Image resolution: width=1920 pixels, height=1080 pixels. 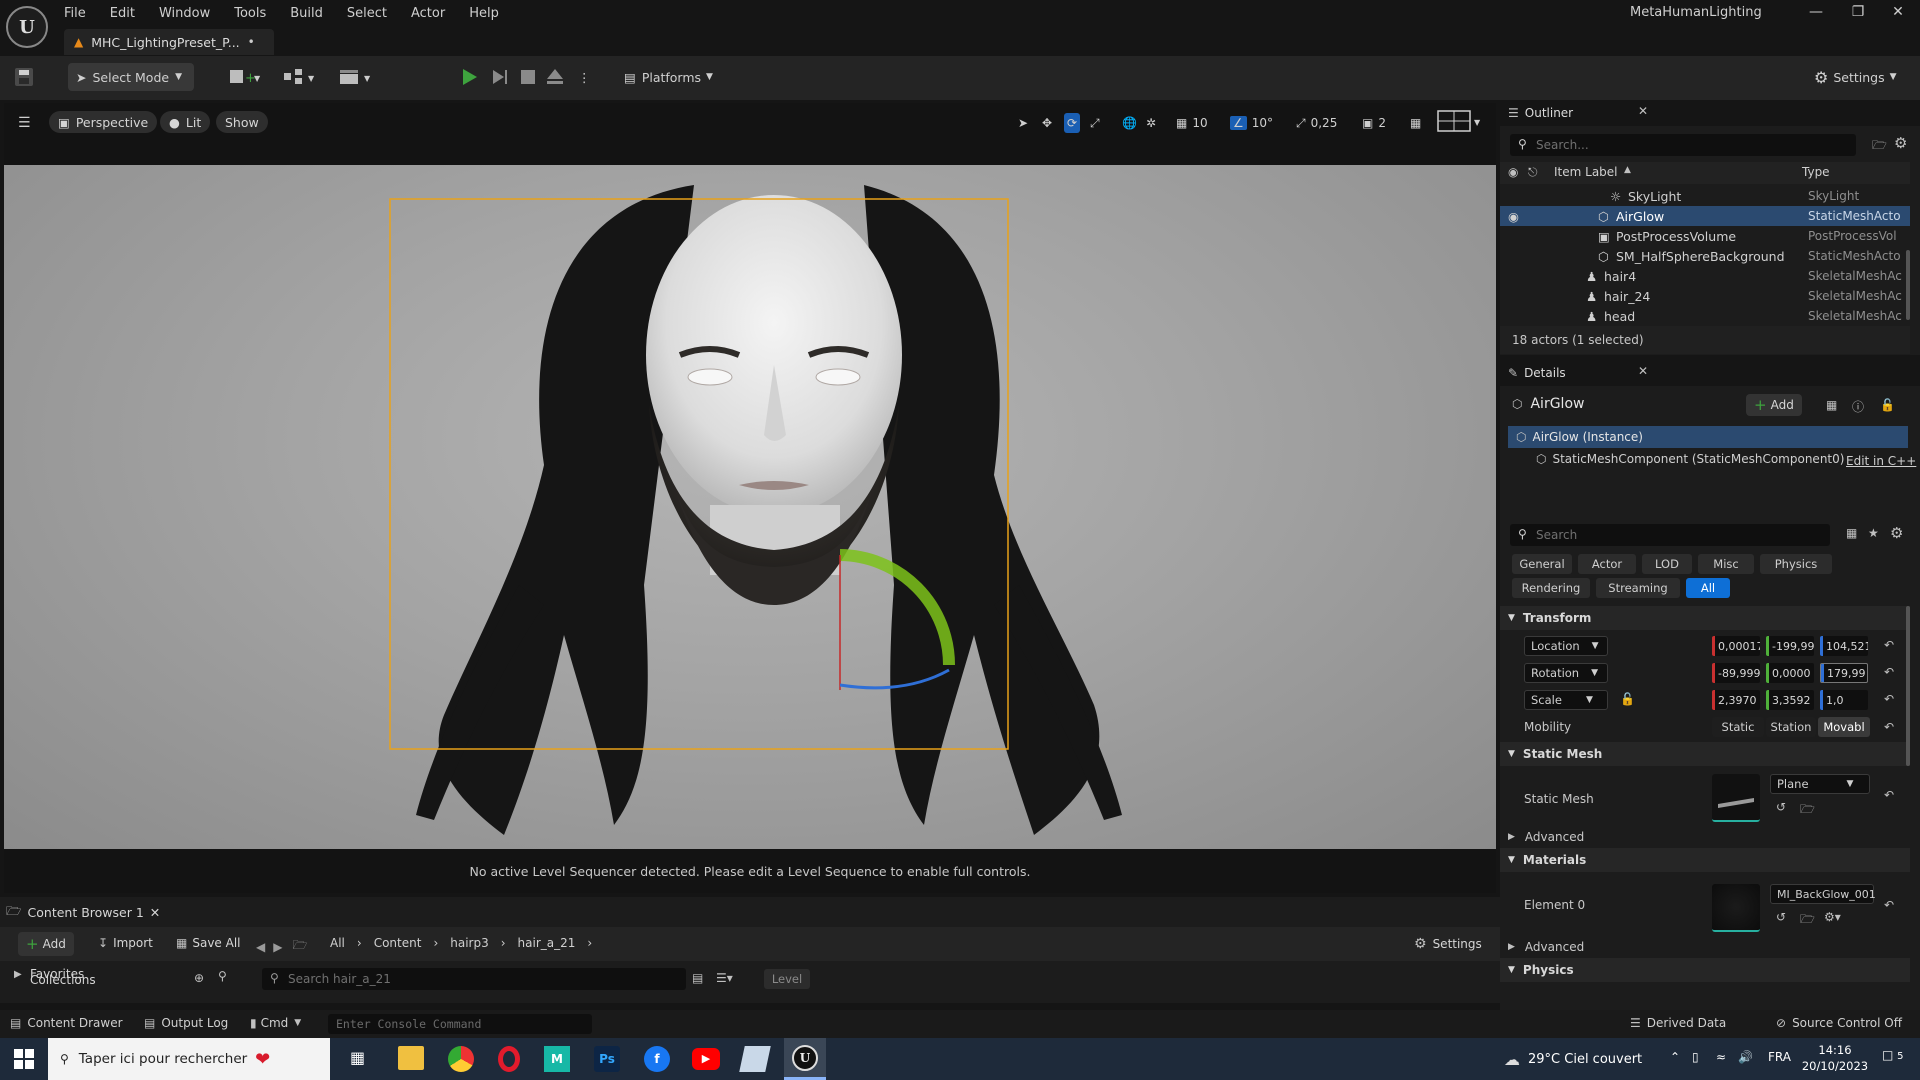 I want to click on mobility-static: Static, so click(x=1738, y=727).